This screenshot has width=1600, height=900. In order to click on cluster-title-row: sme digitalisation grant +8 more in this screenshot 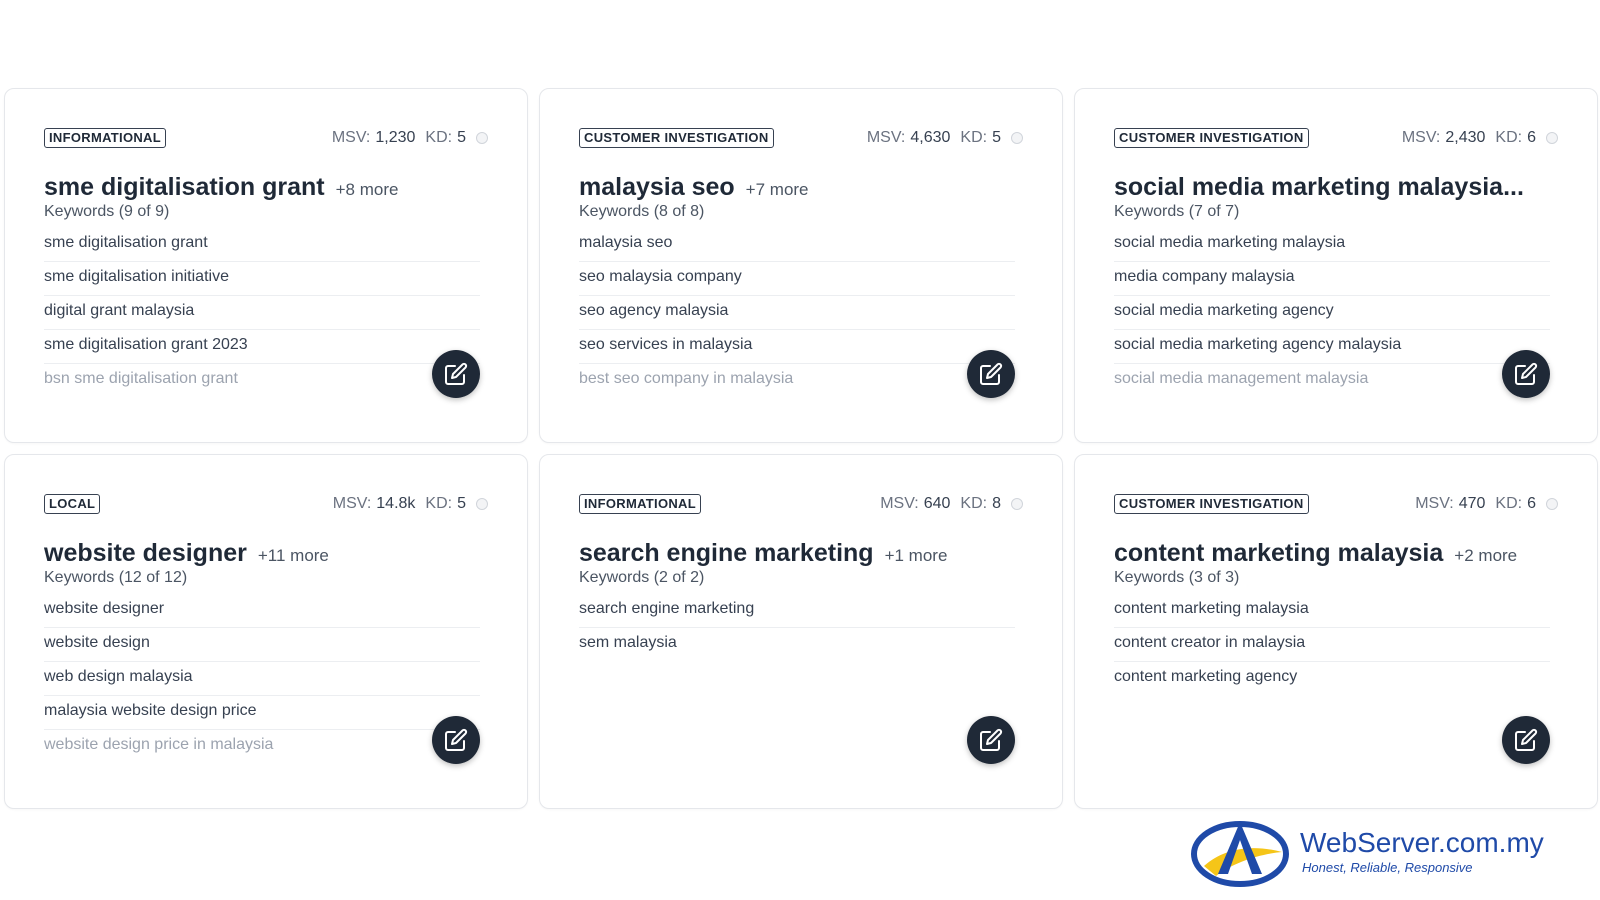, I will do `click(221, 187)`.